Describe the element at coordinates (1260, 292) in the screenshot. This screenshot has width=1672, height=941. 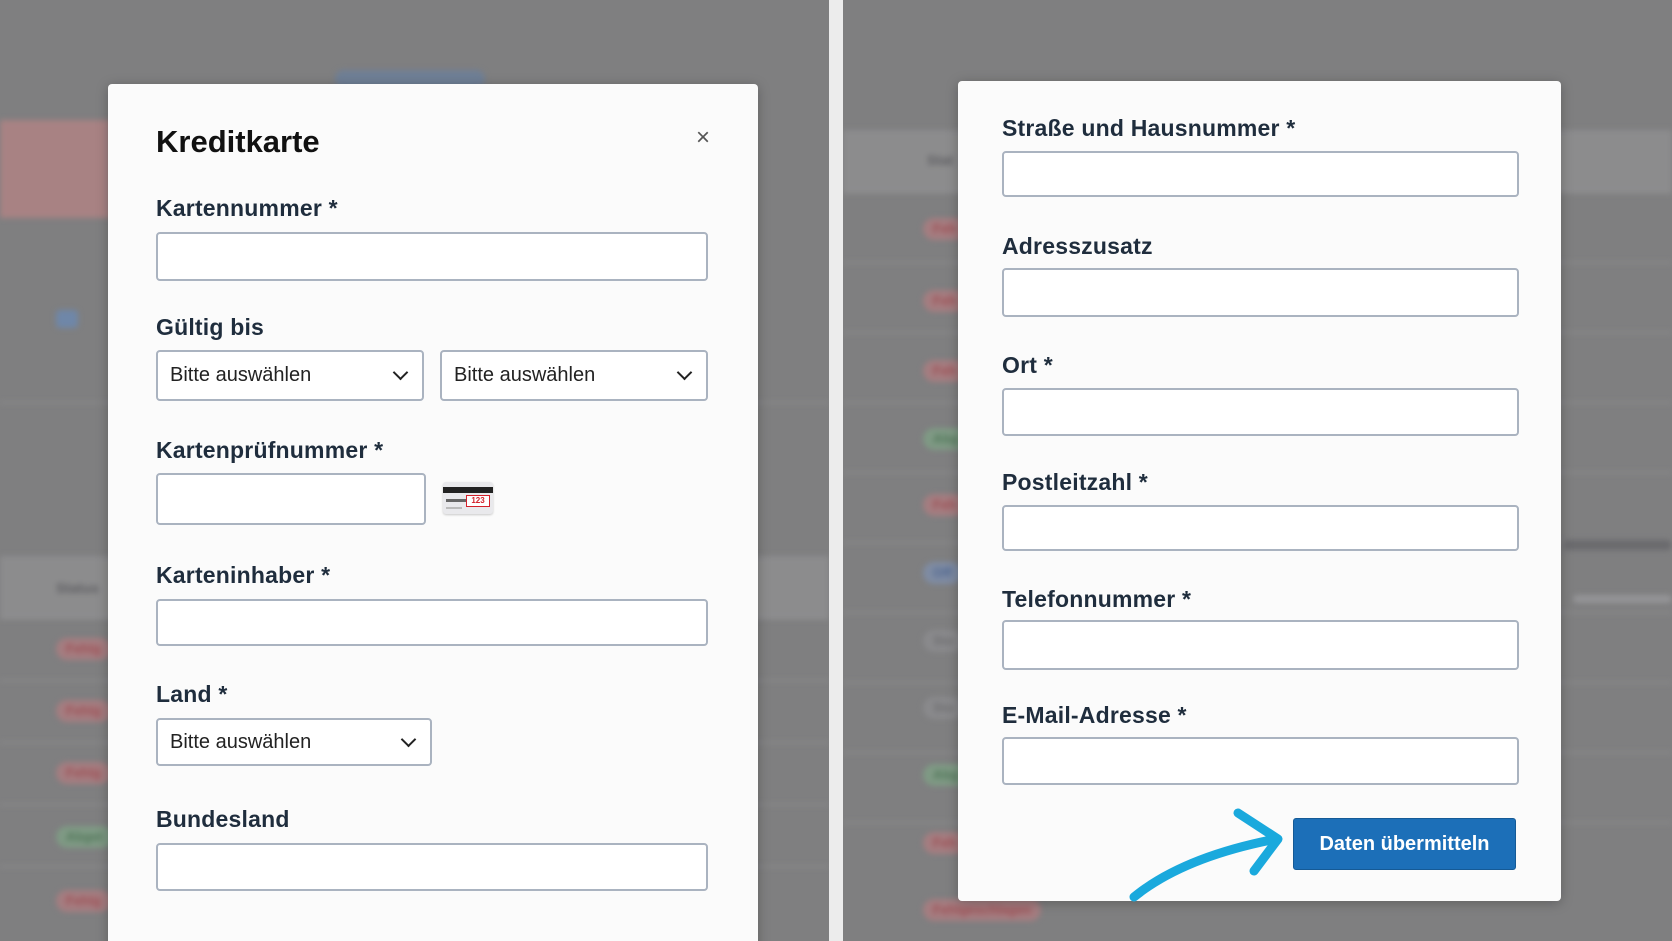
I see `address-extra-input` at that location.